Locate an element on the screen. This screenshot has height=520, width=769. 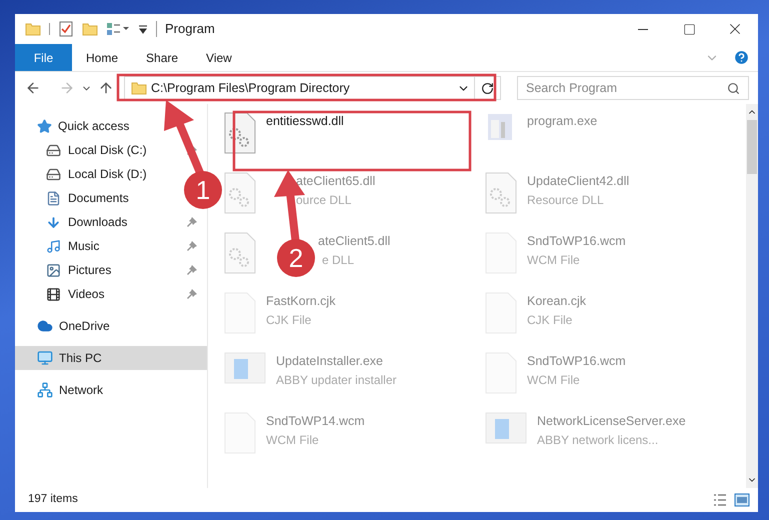
checklist-icon is located at coordinates (66, 29).